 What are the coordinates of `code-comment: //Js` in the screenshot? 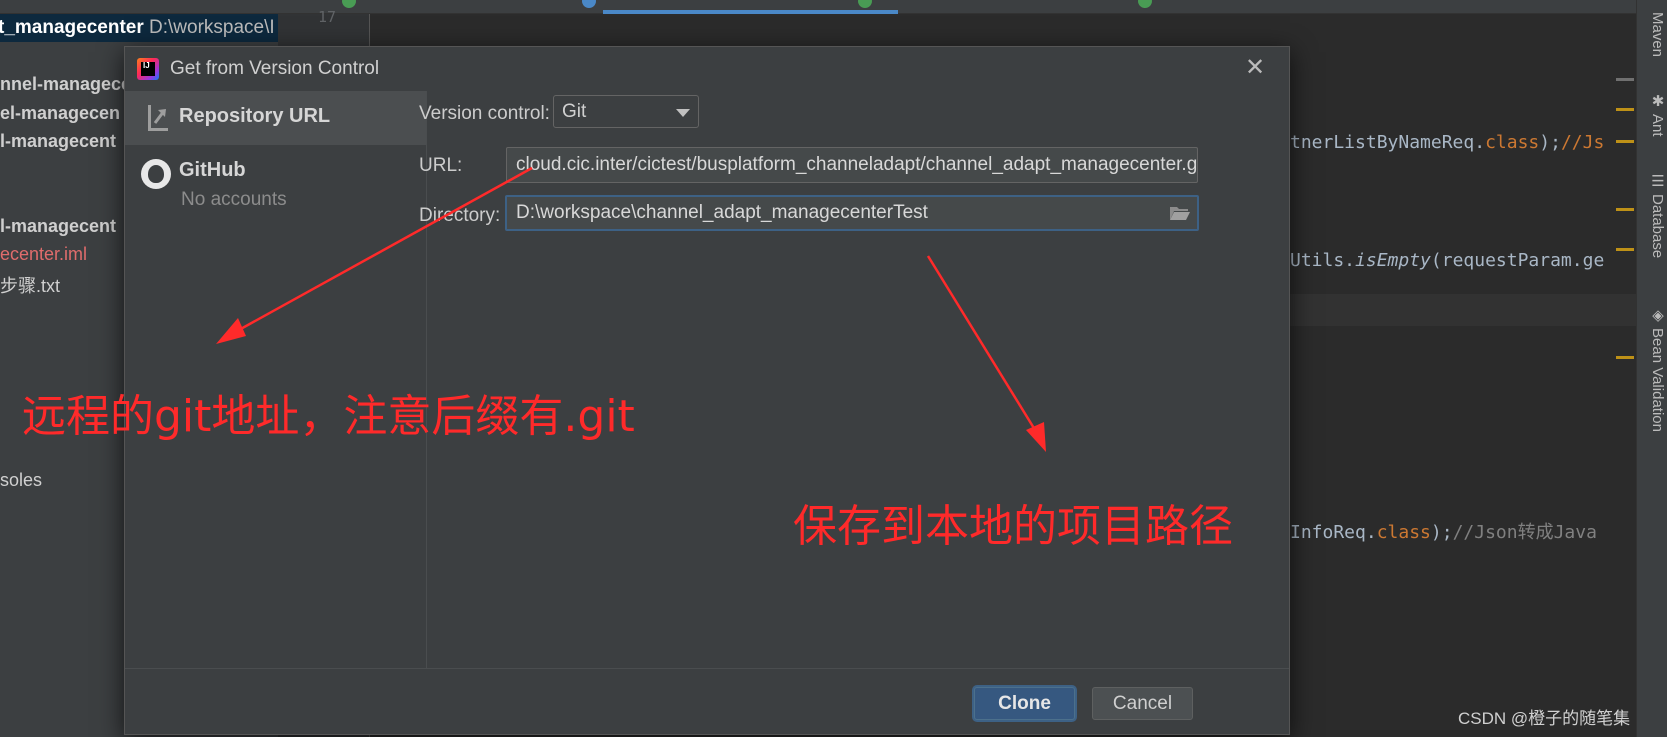 It's located at (1582, 142).